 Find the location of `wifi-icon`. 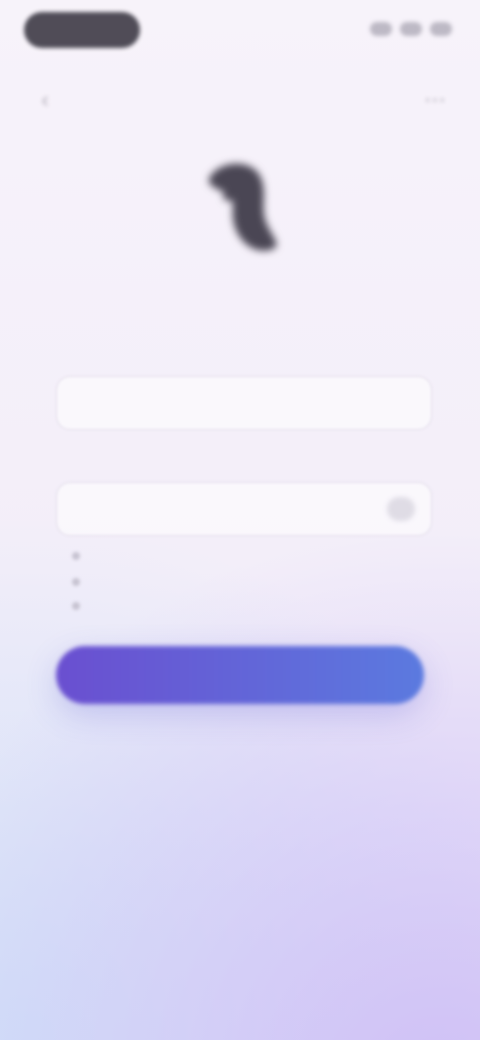

wifi-icon is located at coordinates (411, 29).